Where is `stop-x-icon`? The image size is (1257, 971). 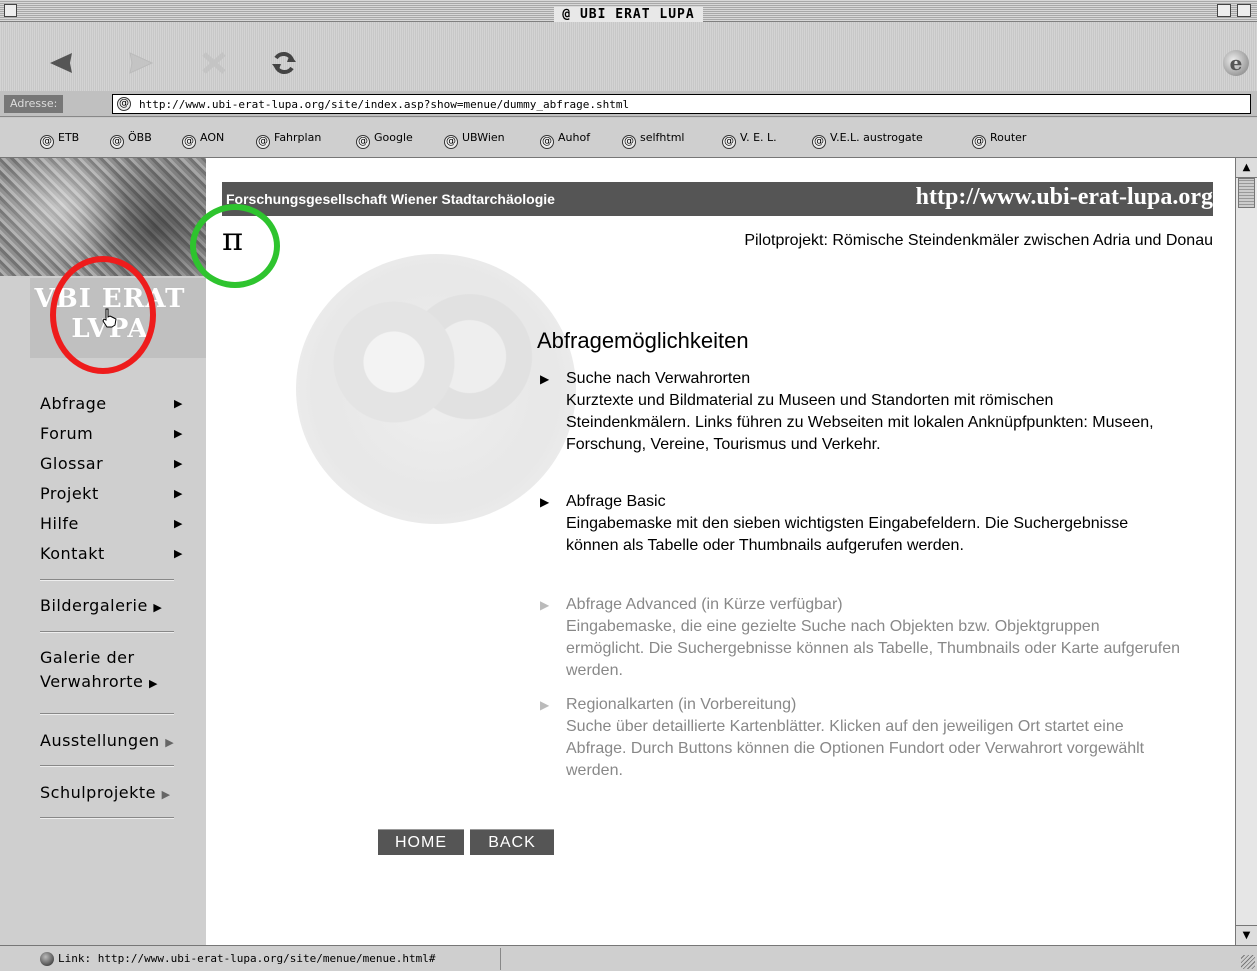 stop-x-icon is located at coordinates (214, 63).